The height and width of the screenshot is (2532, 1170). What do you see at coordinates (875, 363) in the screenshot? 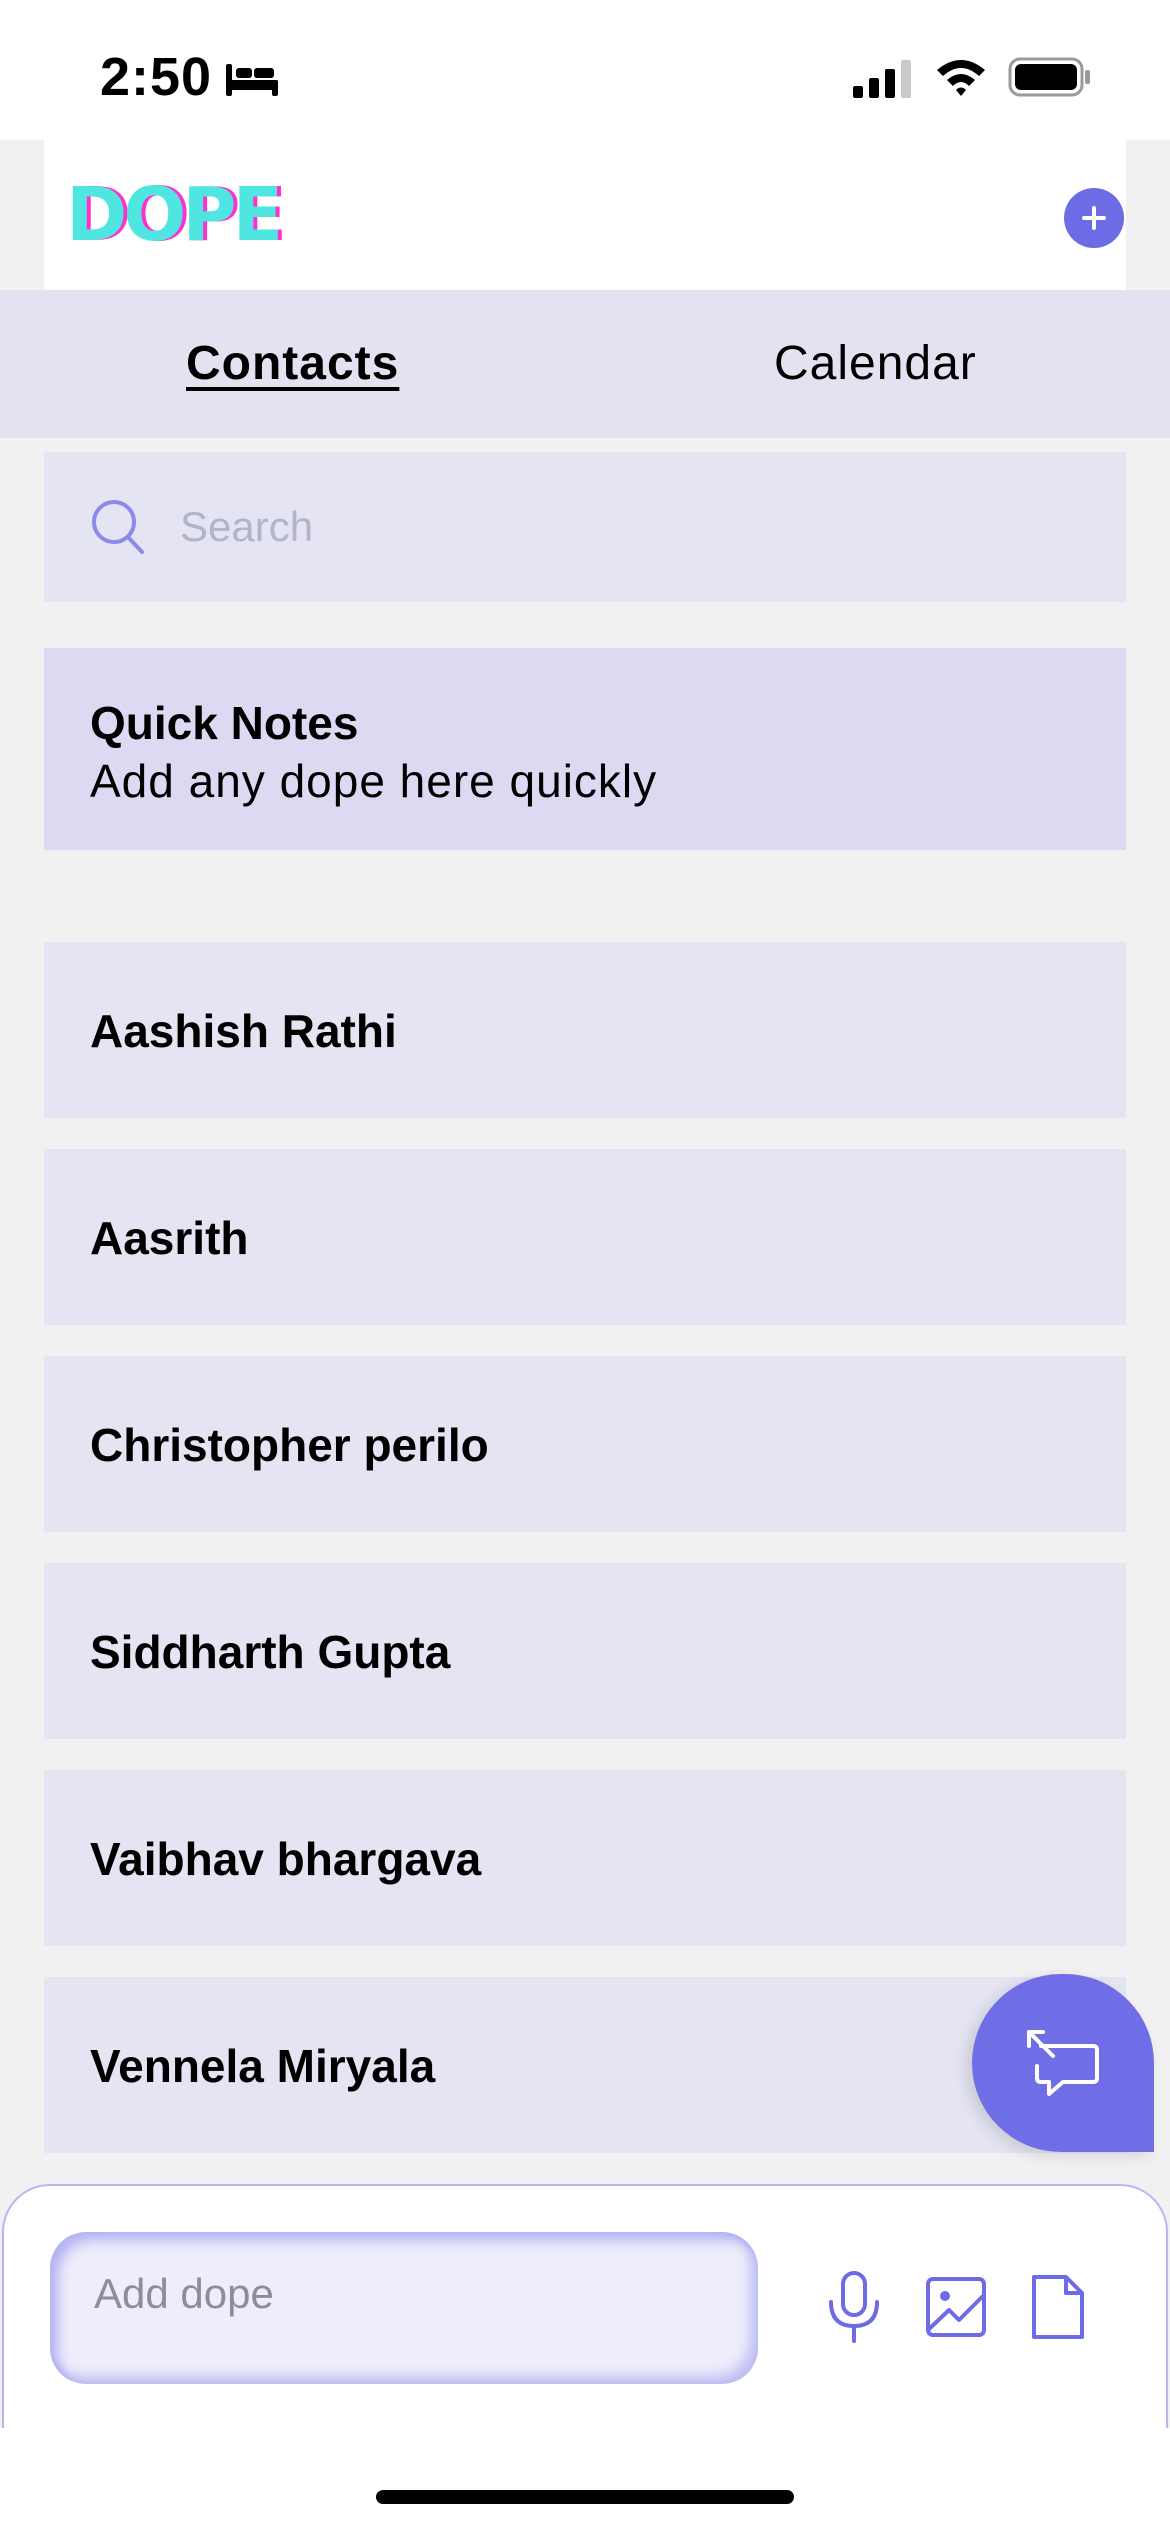
I see `tab-calendar: Calendar` at bounding box center [875, 363].